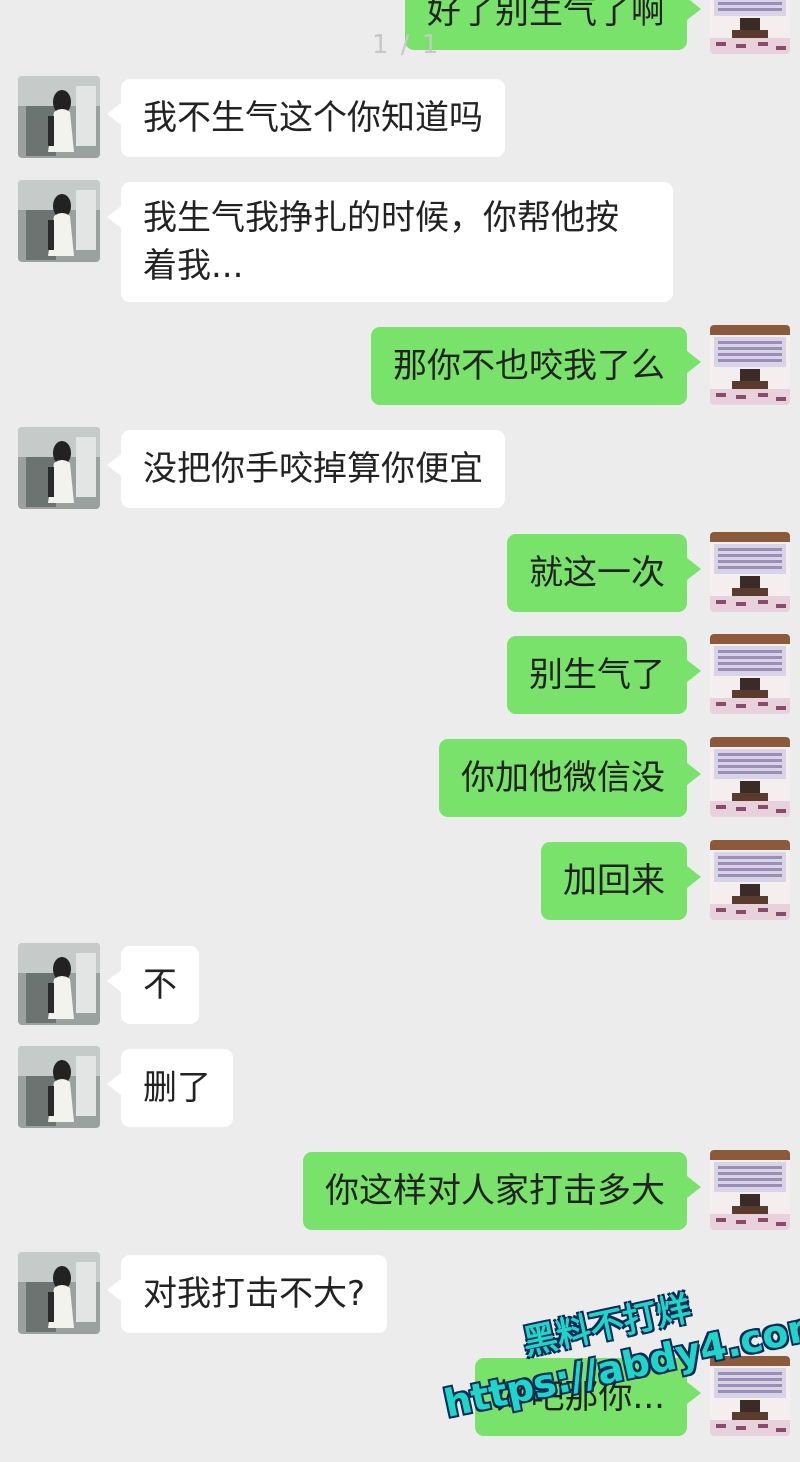  What do you see at coordinates (529, 366) in the screenshot?
I see `message-text: 那你不也咬我了么` at bounding box center [529, 366].